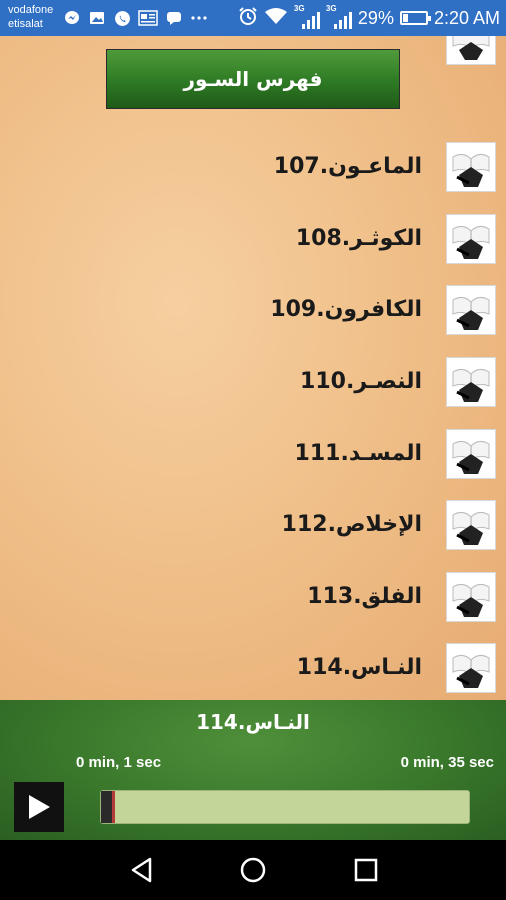 The image size is (506, 900). I want to click on battery-level, so click(405, 18).